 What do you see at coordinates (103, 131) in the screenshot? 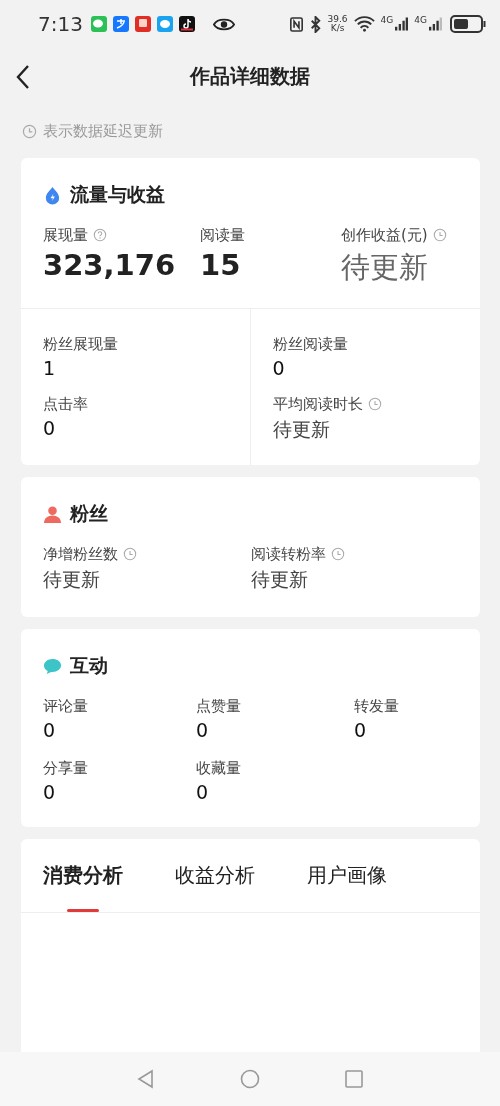
I see `delay-note: 表示数据延迟更新` at bounding box center [103, 131].